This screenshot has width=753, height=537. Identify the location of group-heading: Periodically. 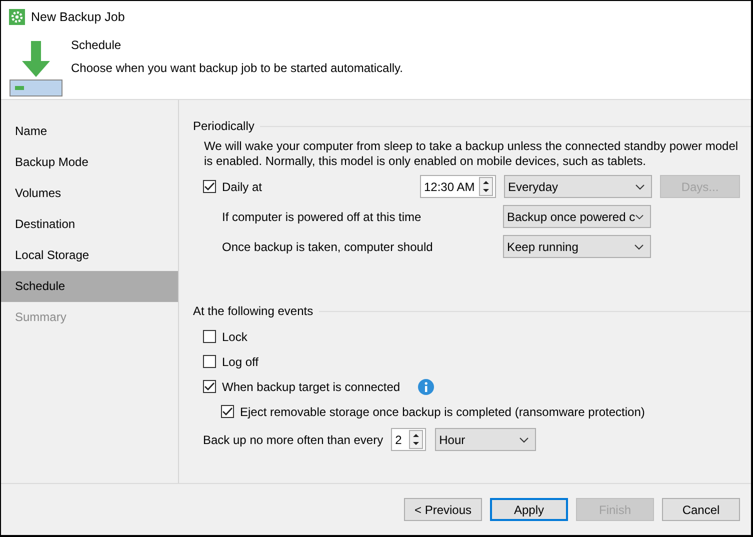
(223, 126).